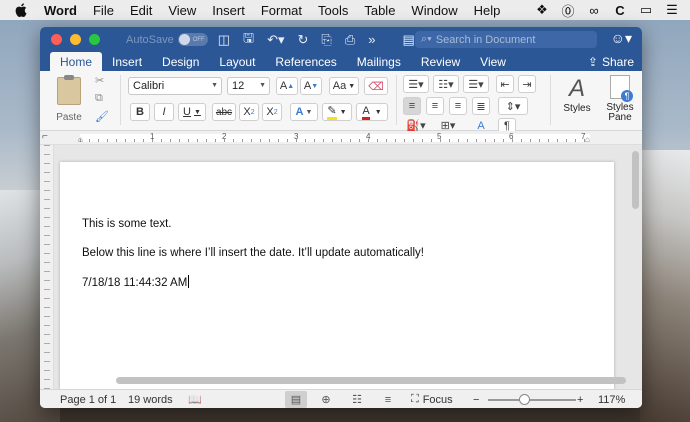  Describe the element at coordinates (287, 86) in the screenshot. I see `grow-font-button: A ▲` at that location.